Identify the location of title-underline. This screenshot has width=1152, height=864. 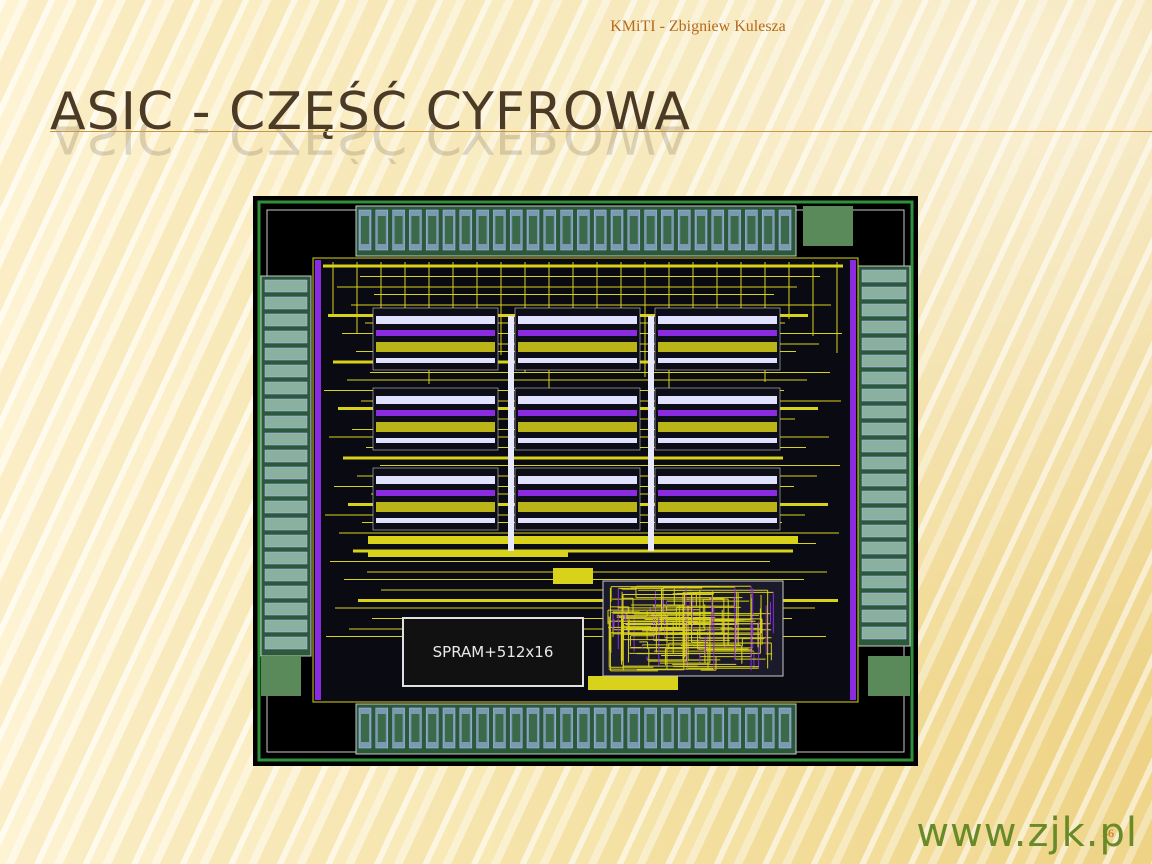
(601, 131).